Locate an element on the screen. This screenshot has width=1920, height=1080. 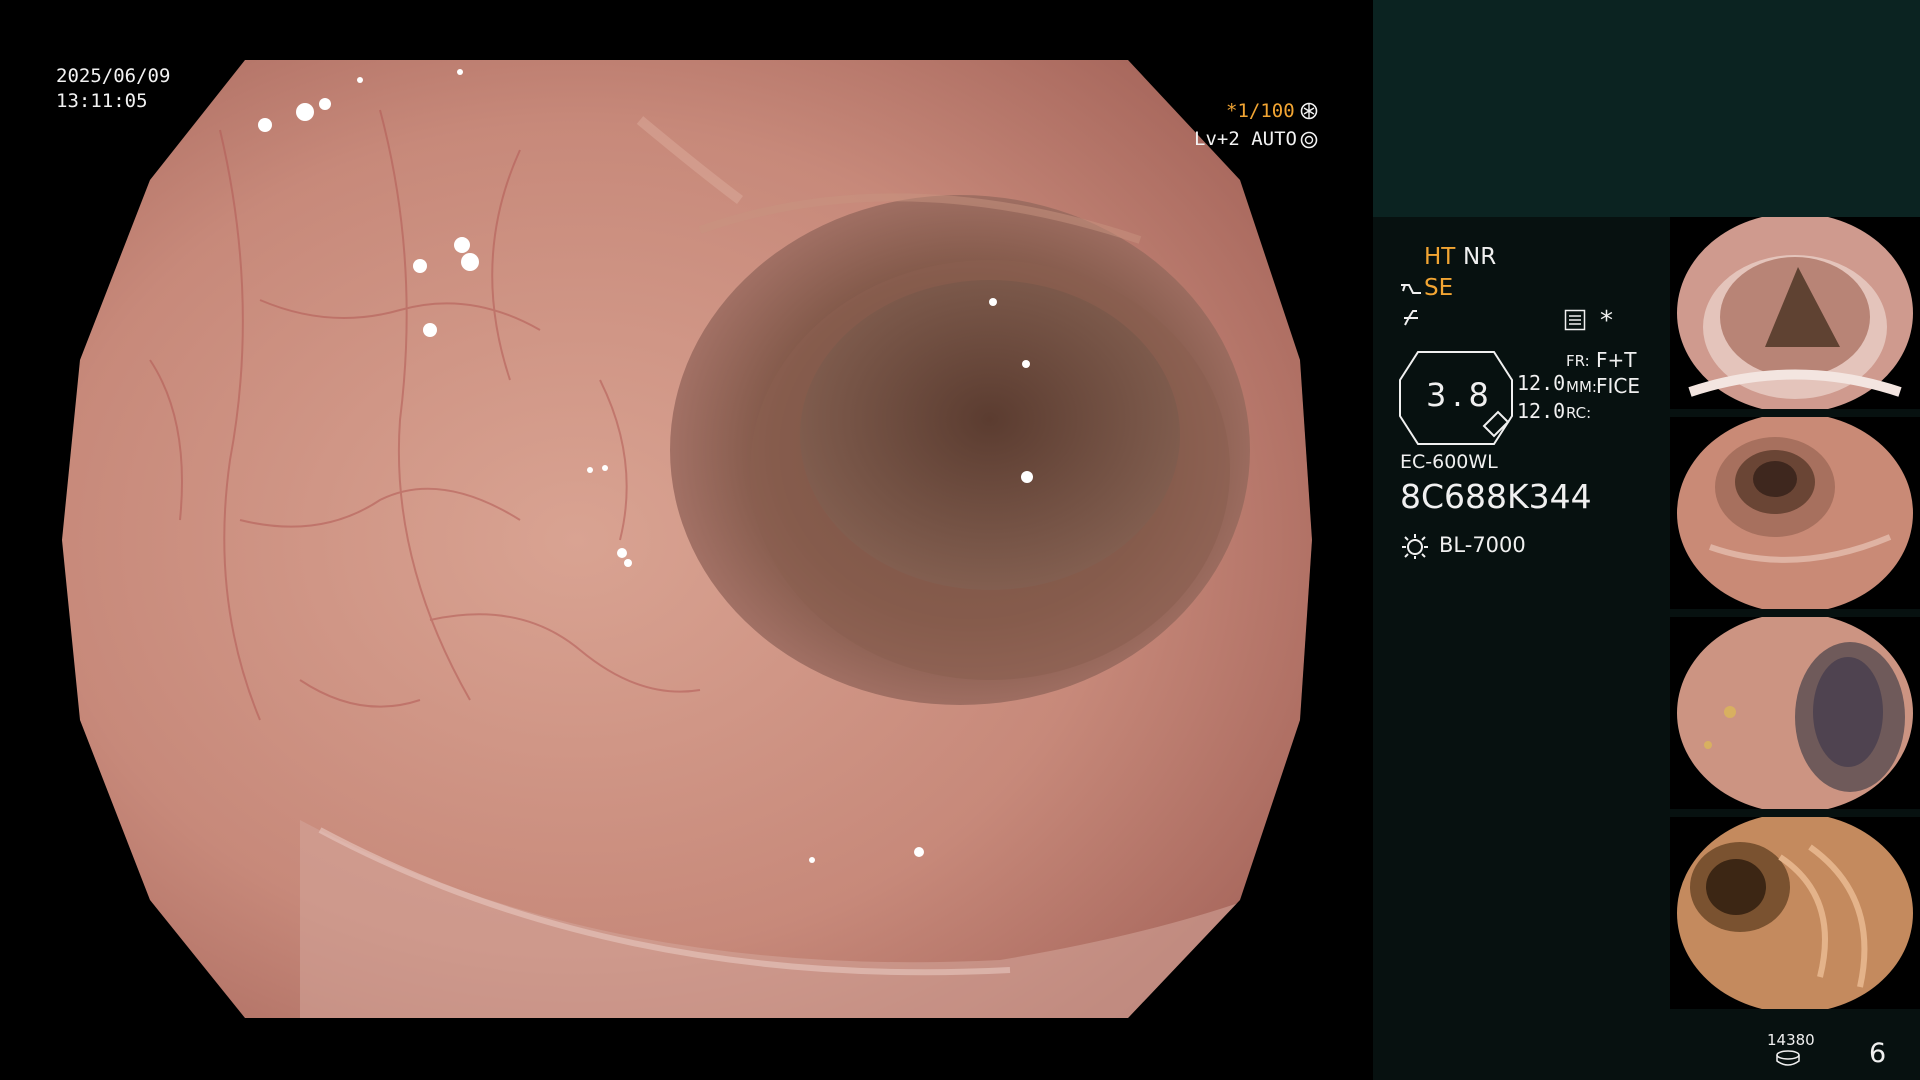
nr-indicator: NR is located at coordinates (1480, 257).